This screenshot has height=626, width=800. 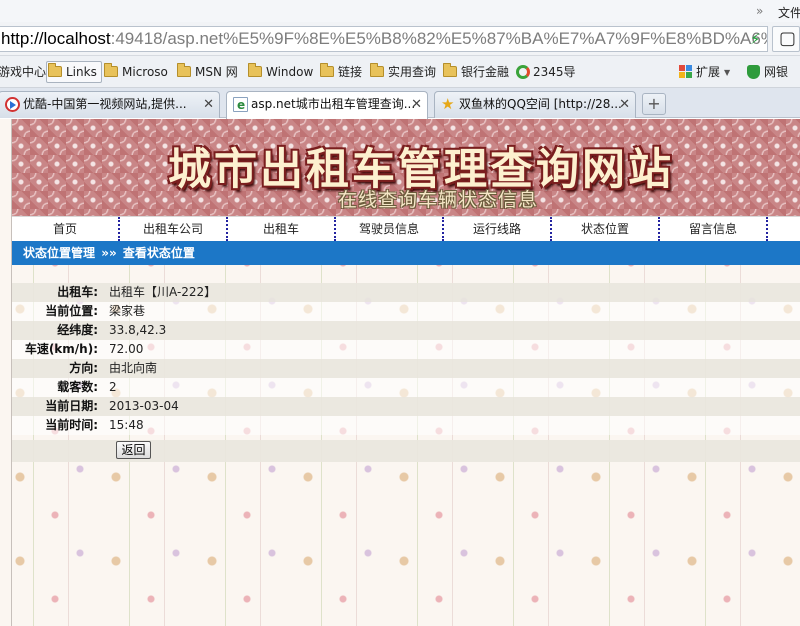 I want to click on detail-value: 2013-03-04, so click(x=144, y=406).